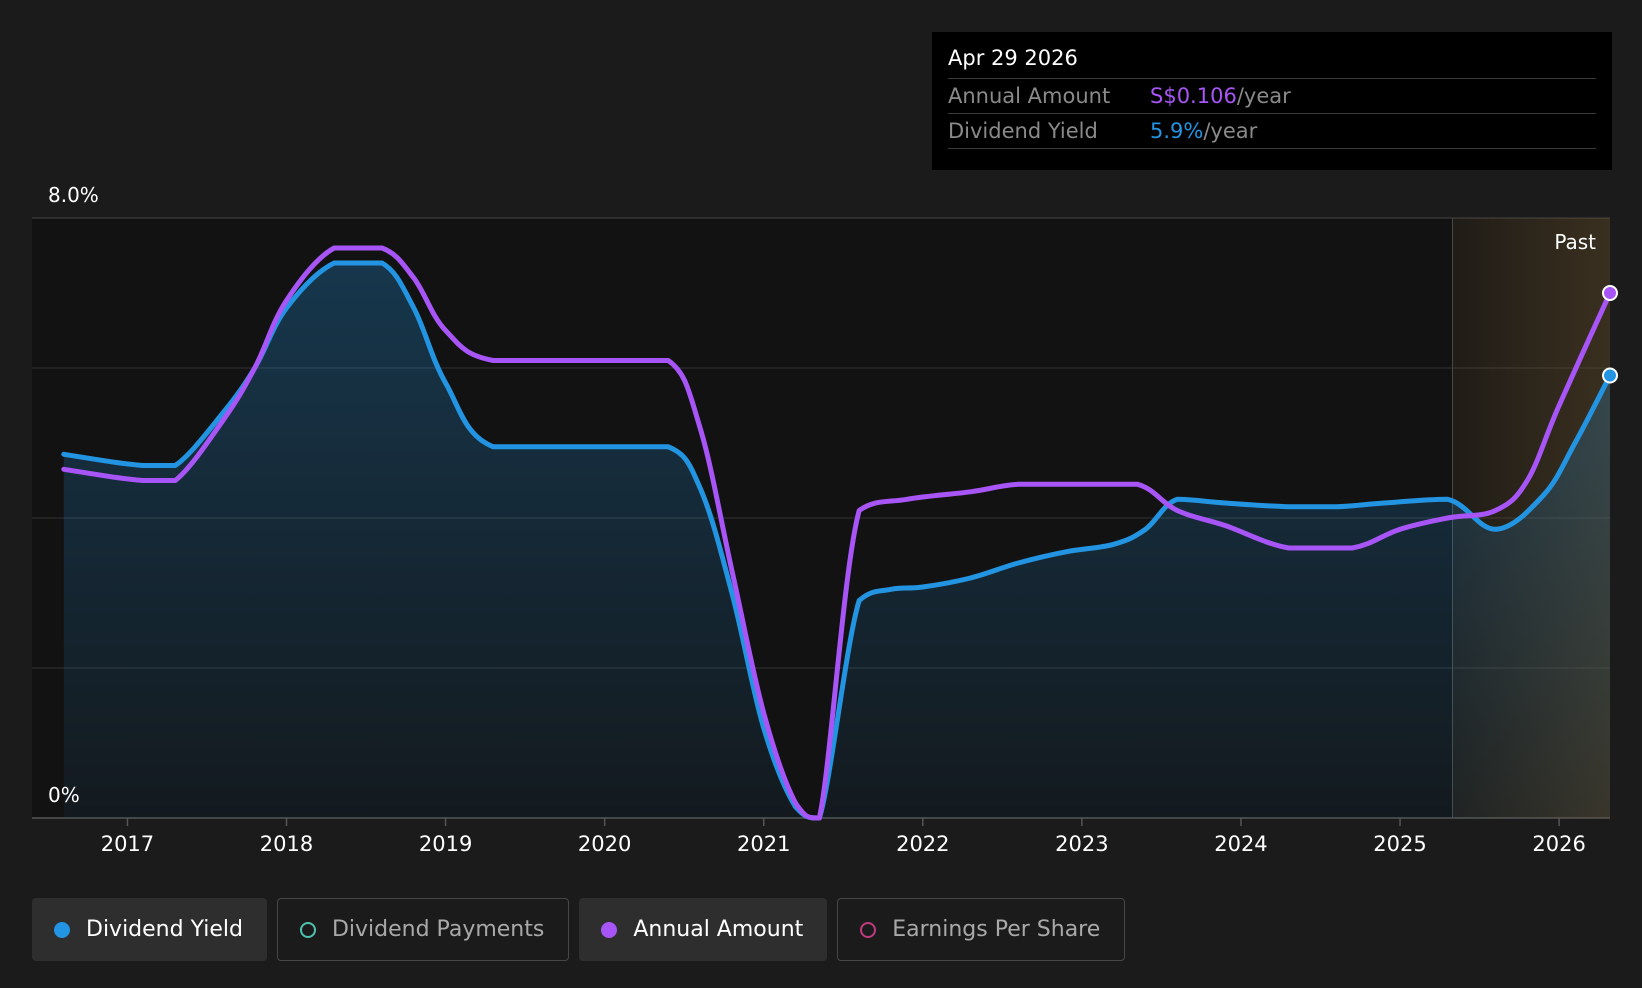  Describe the element at coordinates (1240, 844) in the screenshot. I see `x-tick-label: 2024` at that location.